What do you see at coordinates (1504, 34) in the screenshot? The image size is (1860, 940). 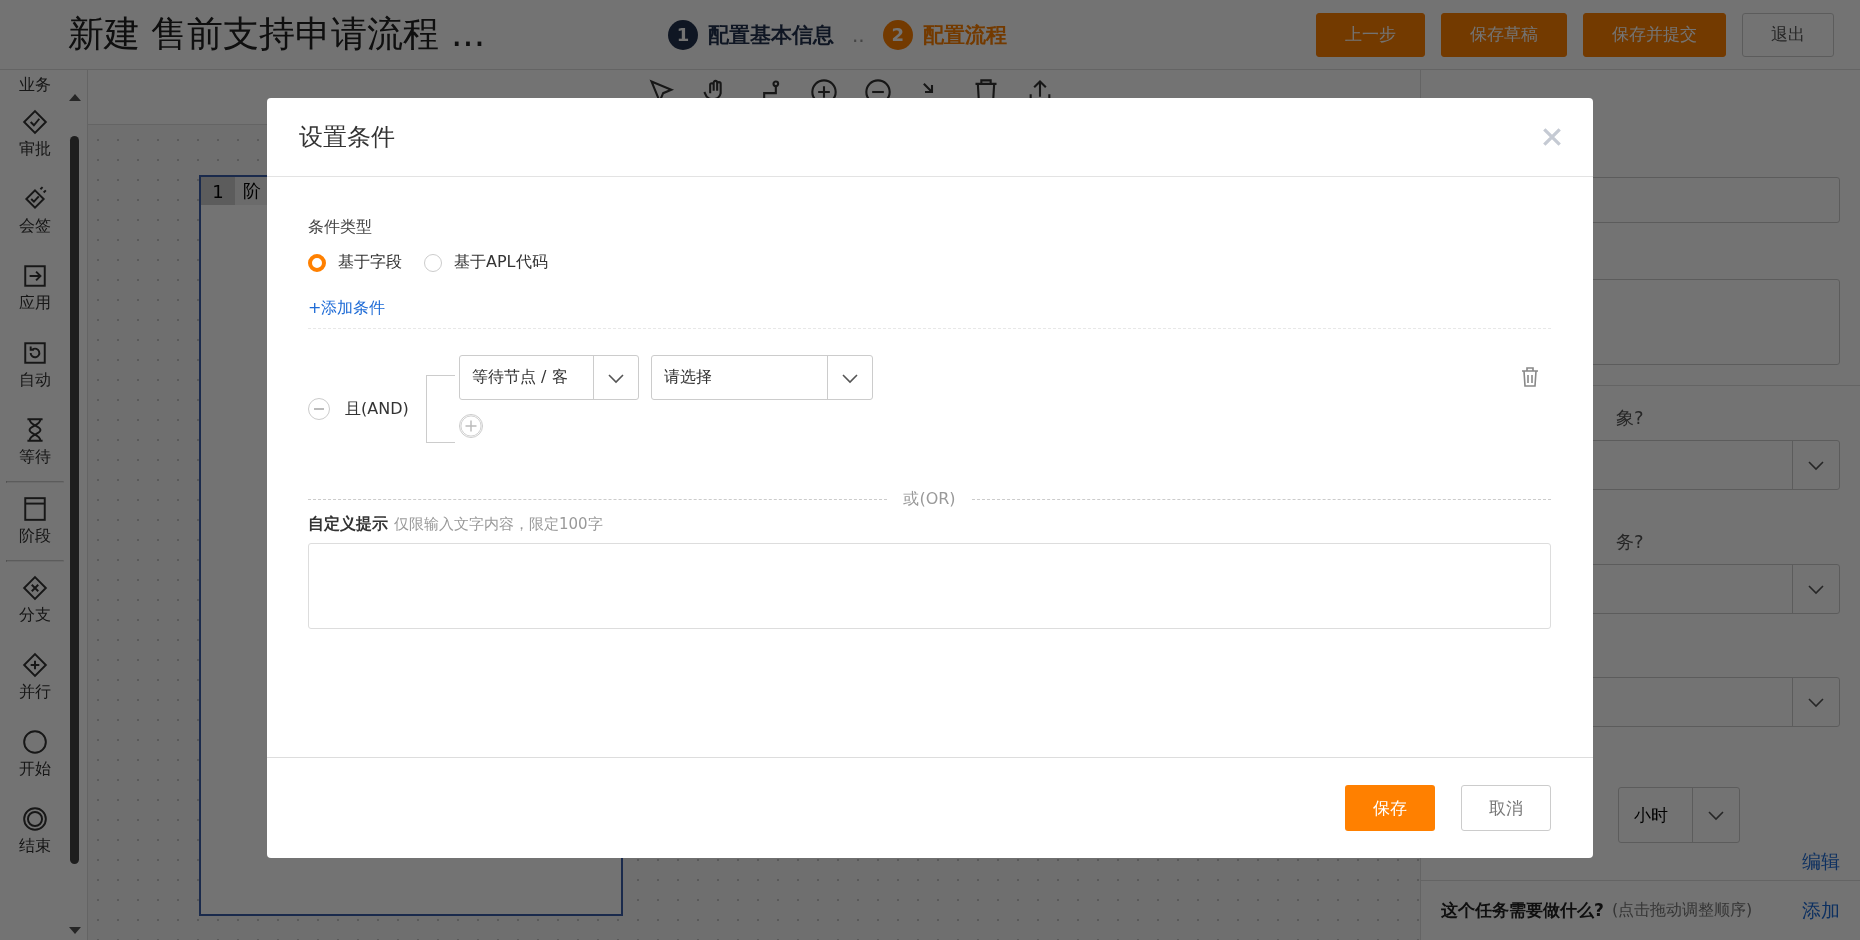 I see `header-button: 保存草稿` at bounding box center [1504, 34].